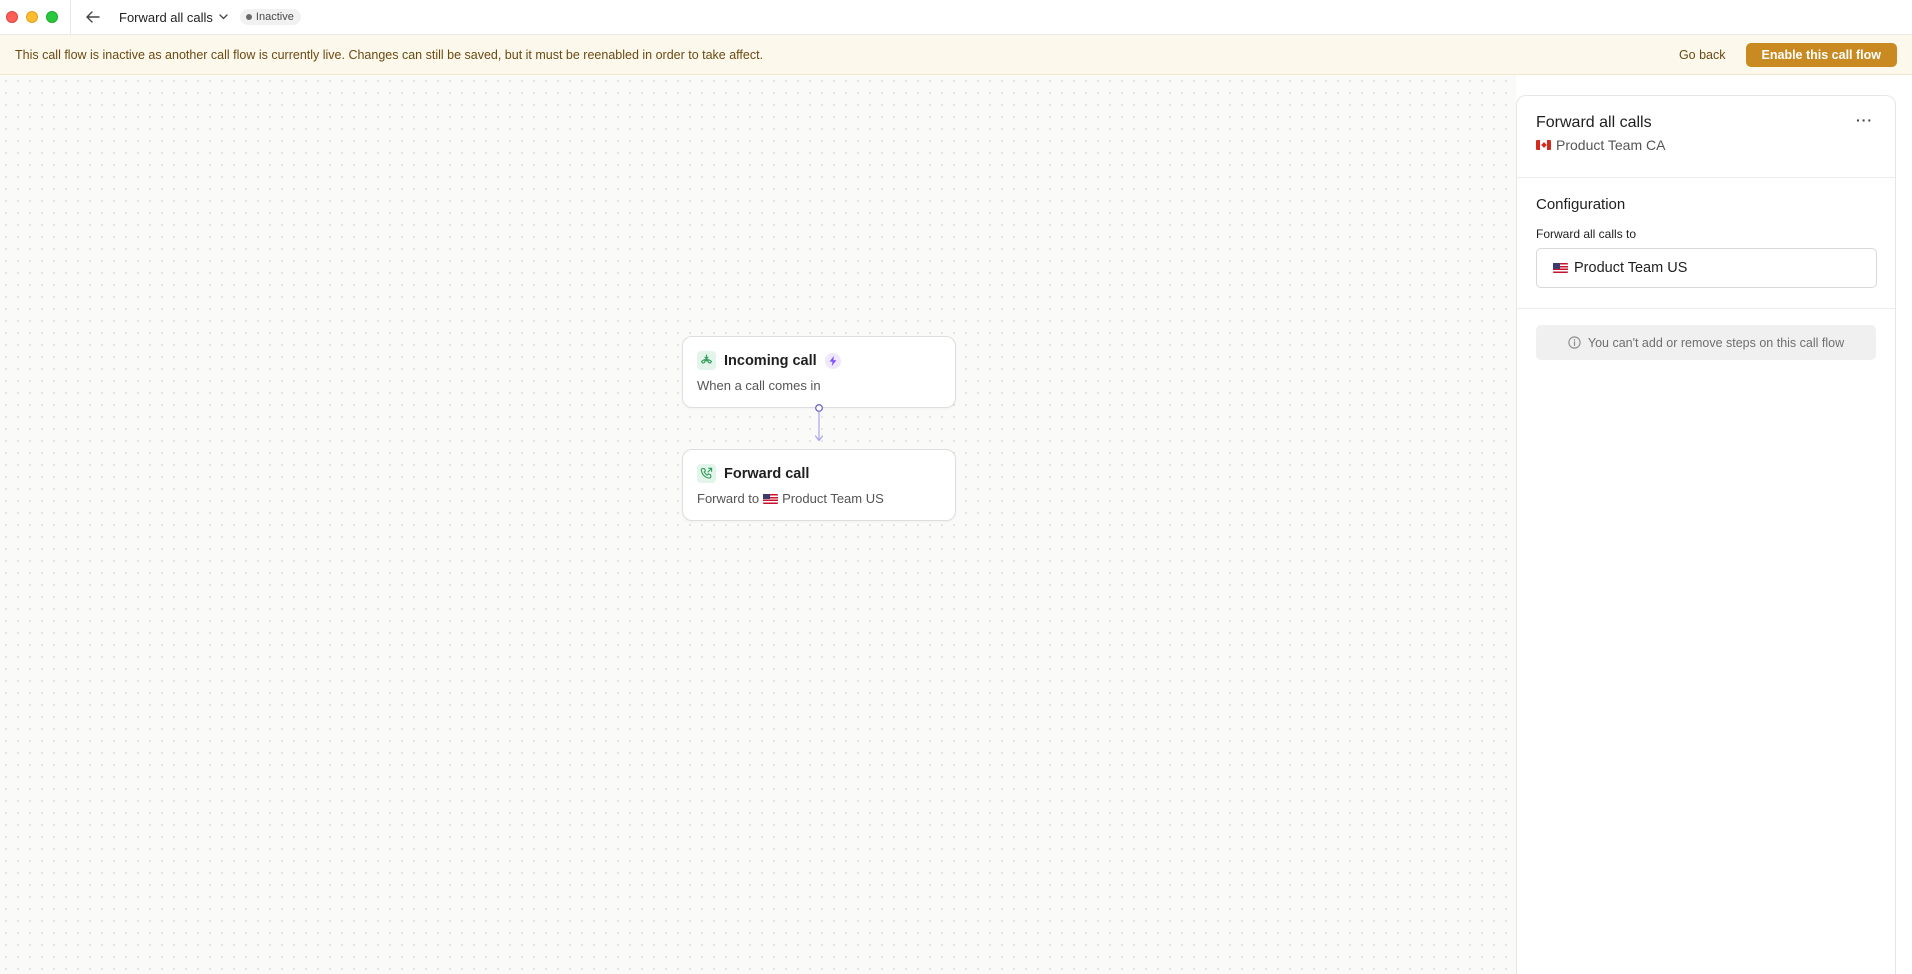 This screenshot has height=974, width=1912. I want to click on node-subtitle-prefix: Forward to, so click(728, 498).